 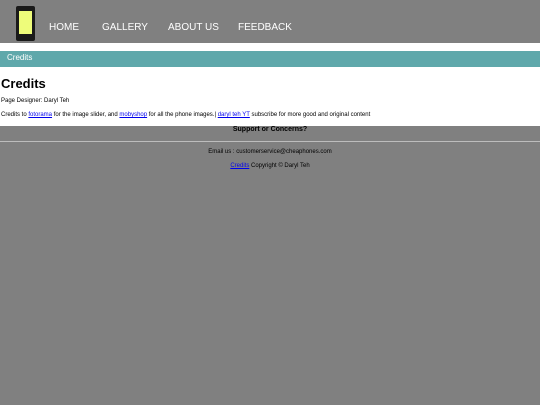 What do you see at coordinates (23, 83) in the screenshot?
I see `page-title: Credits` at bounding box center [23, 83].